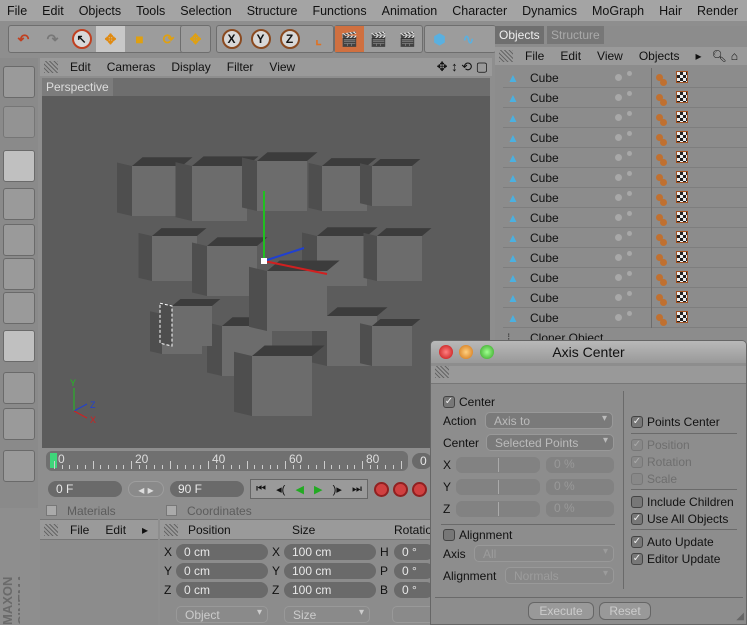 This screenshot has width=747, height=625. I want to click on menu-render: Render, so click(718, 11).